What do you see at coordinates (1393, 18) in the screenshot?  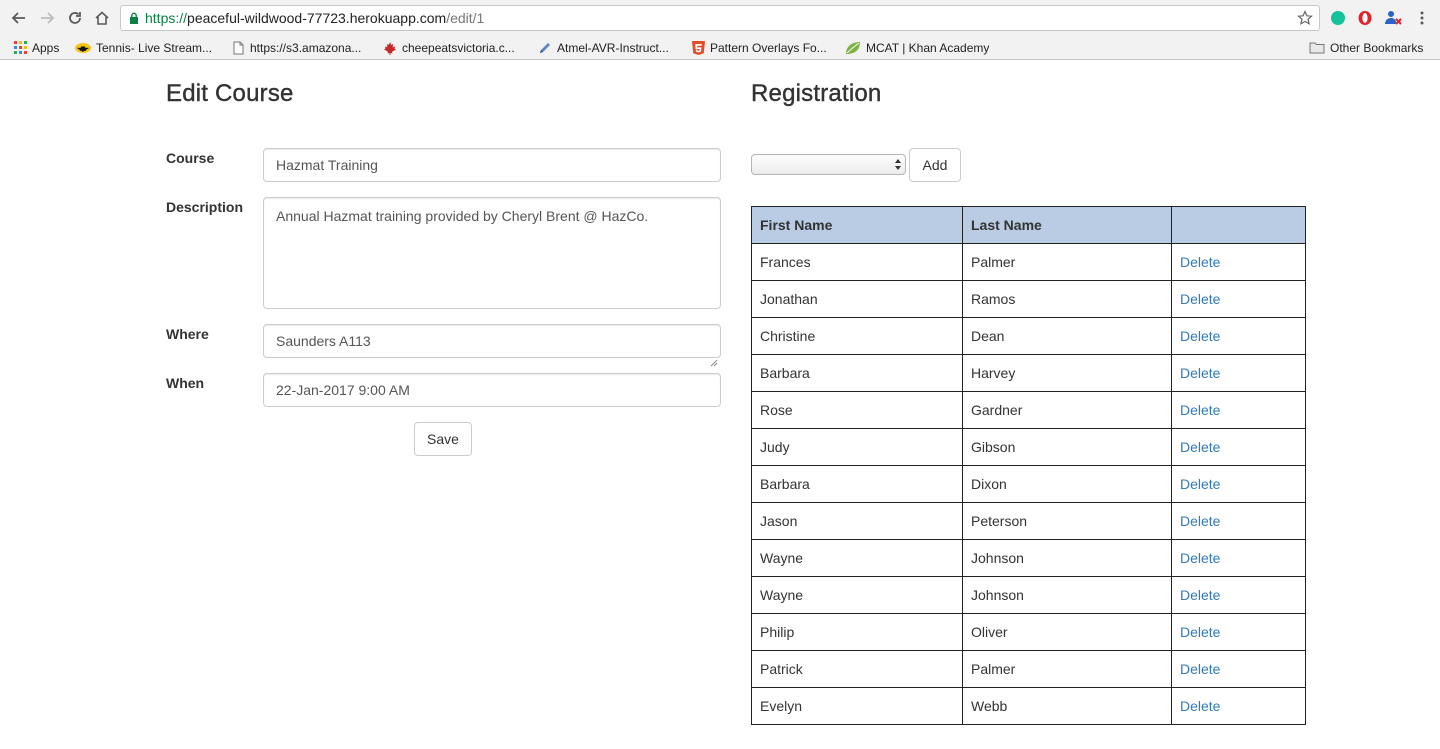 I see `profile-extension-icon` at bounding box center [1393, 18].